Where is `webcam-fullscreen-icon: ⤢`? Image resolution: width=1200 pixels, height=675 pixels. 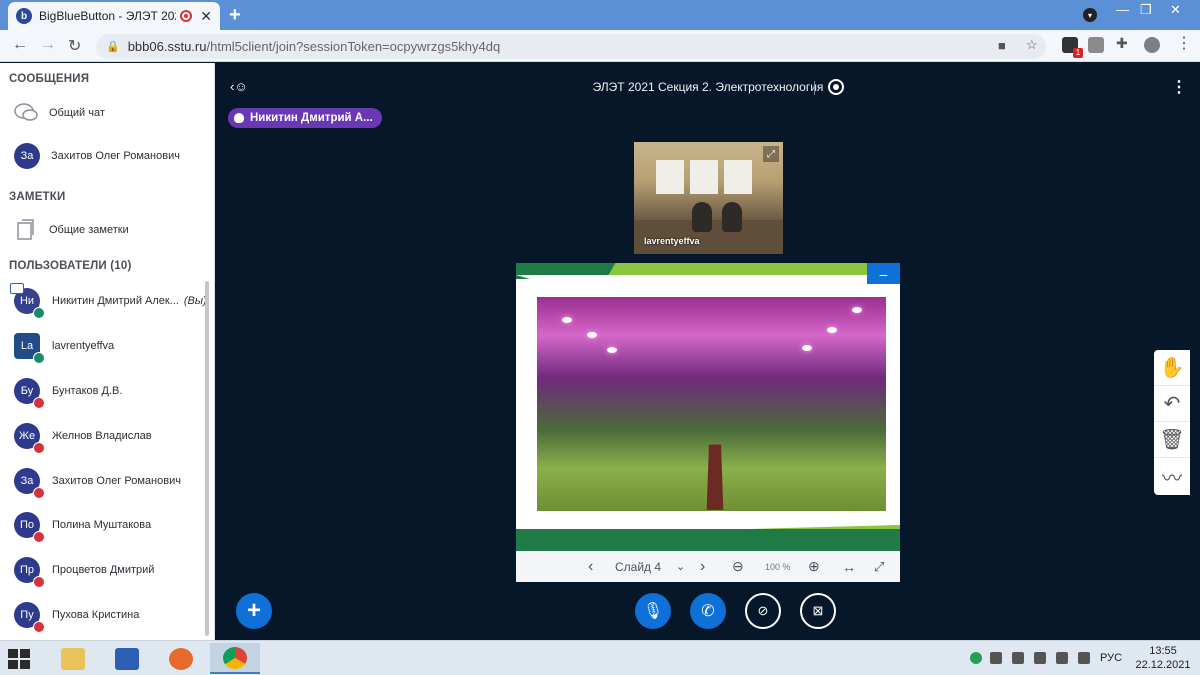
webcam-fullscreen-icon: ⤢ is located at coordinates (771, 154).